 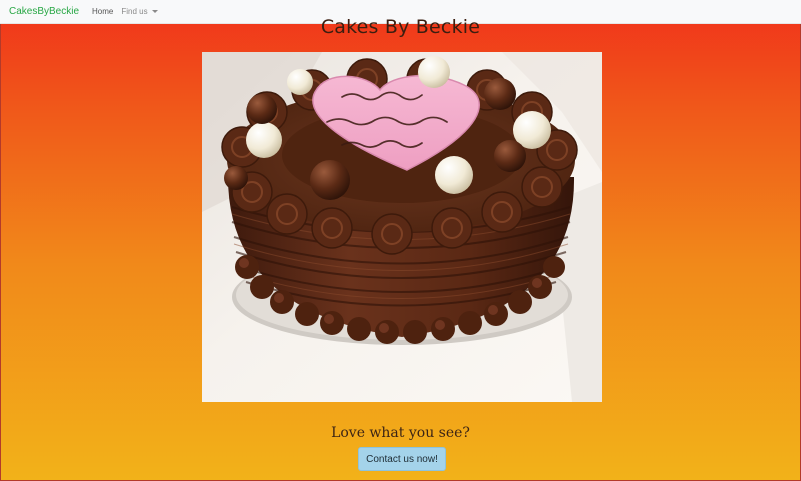 What do you see at coordinates (134, 11) in the screenshot?
I see `nav-dropdown-find-us-label: Find us` at bounding box center [134, 11].